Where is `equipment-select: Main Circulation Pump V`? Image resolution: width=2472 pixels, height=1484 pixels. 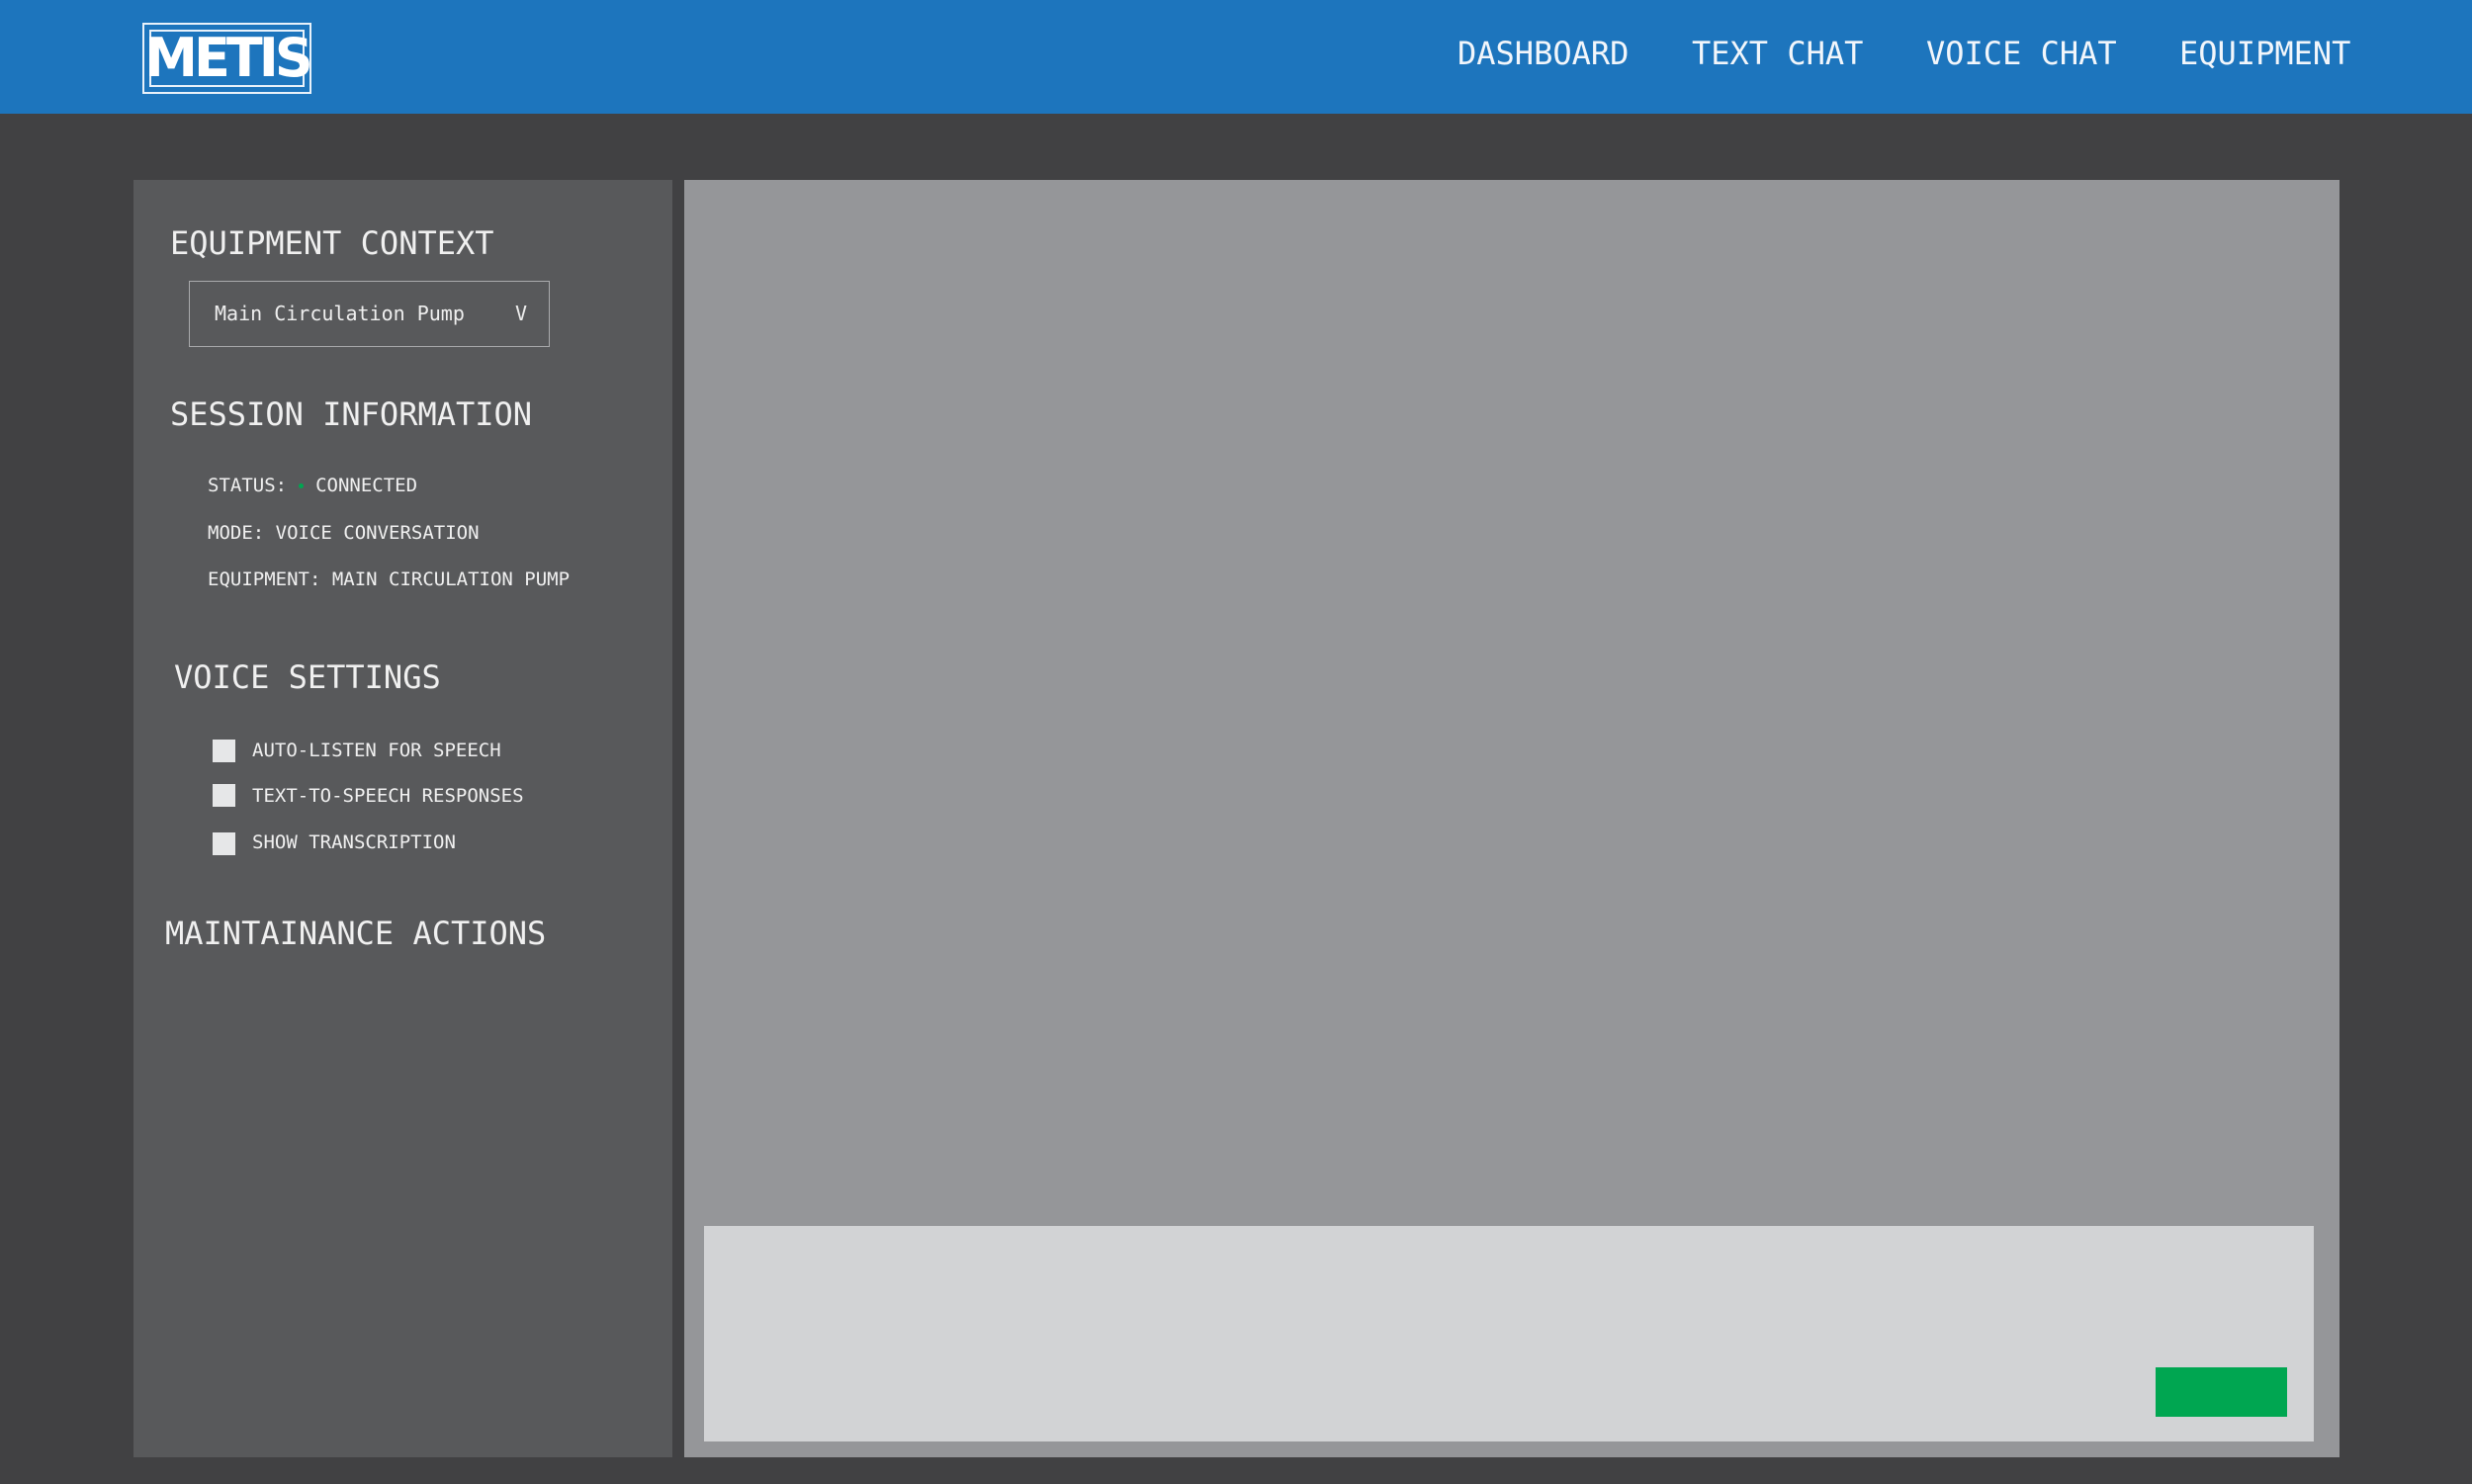 equipment-select: Main Circulation Pump V is located at coordinates (369, 314).